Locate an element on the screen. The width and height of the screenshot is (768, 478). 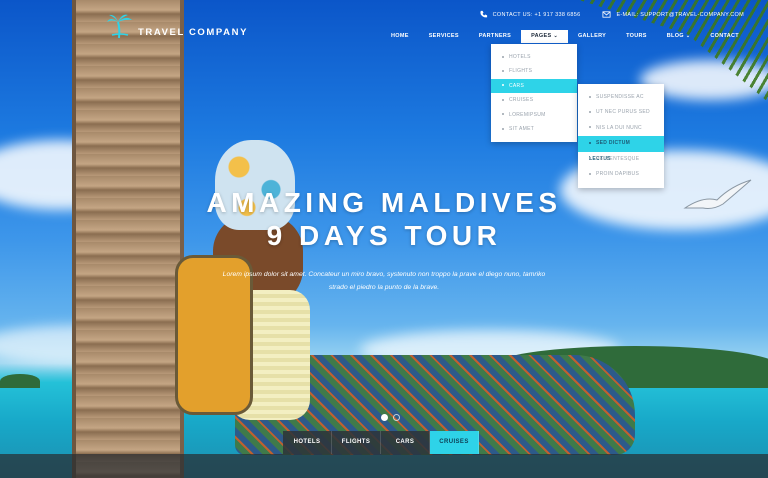
tab-cars: CARS is located at coordinates (405, 442).